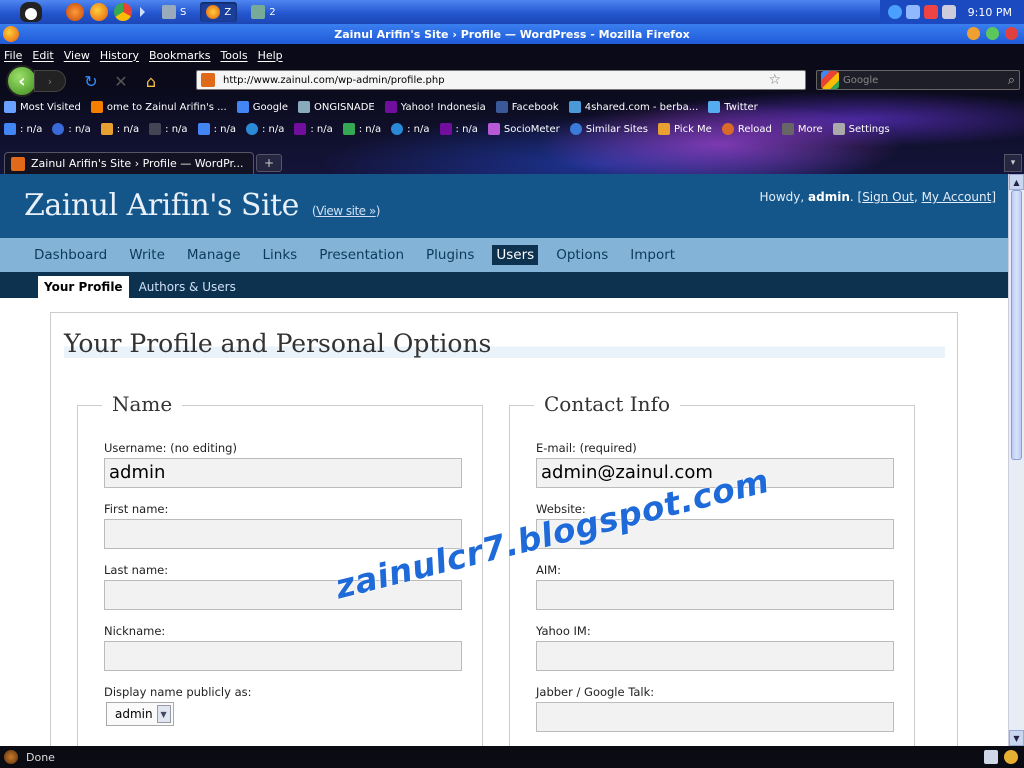 The height and width of the screenshot is (768, 1024). Describe the element at coordinates (930, 12) in the screenshot. I see `update-icon` at that location.